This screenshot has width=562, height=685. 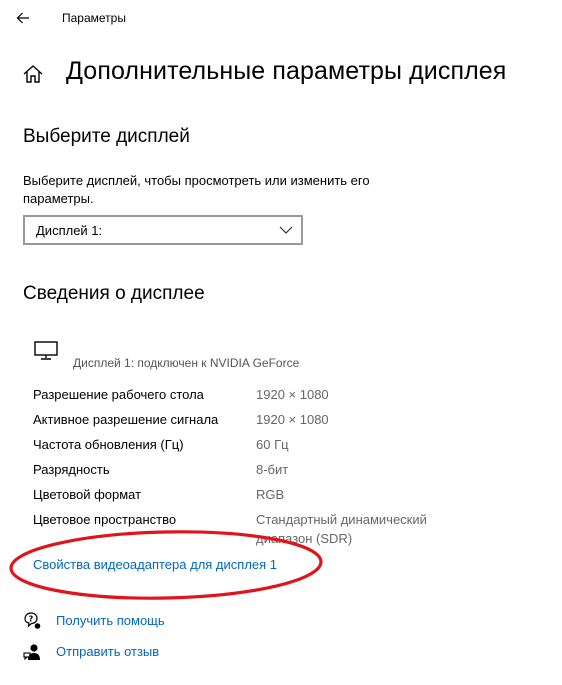 What do you see at coordinates (286, 71) in the screenshot?
I see `page-title: Дополнительные параметры дисплея` at bounding box center [286, 71].